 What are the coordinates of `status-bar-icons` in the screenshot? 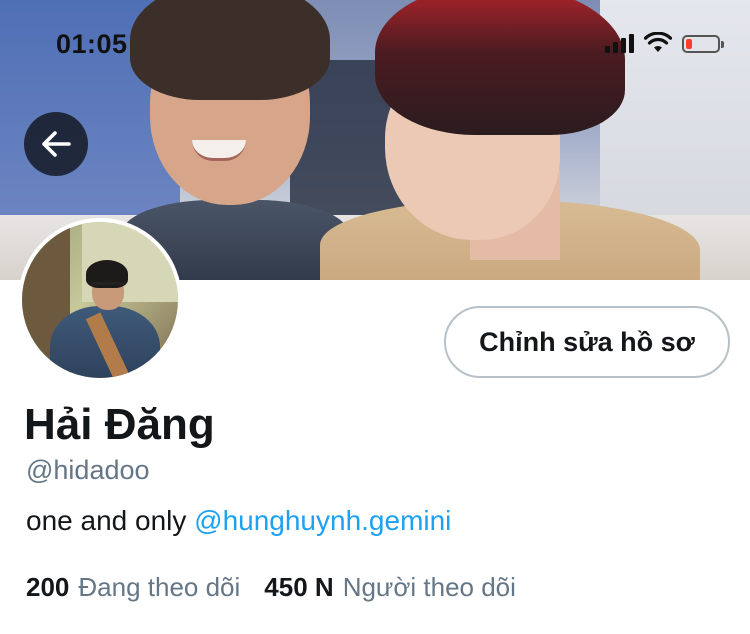 It's located at (664, 42).